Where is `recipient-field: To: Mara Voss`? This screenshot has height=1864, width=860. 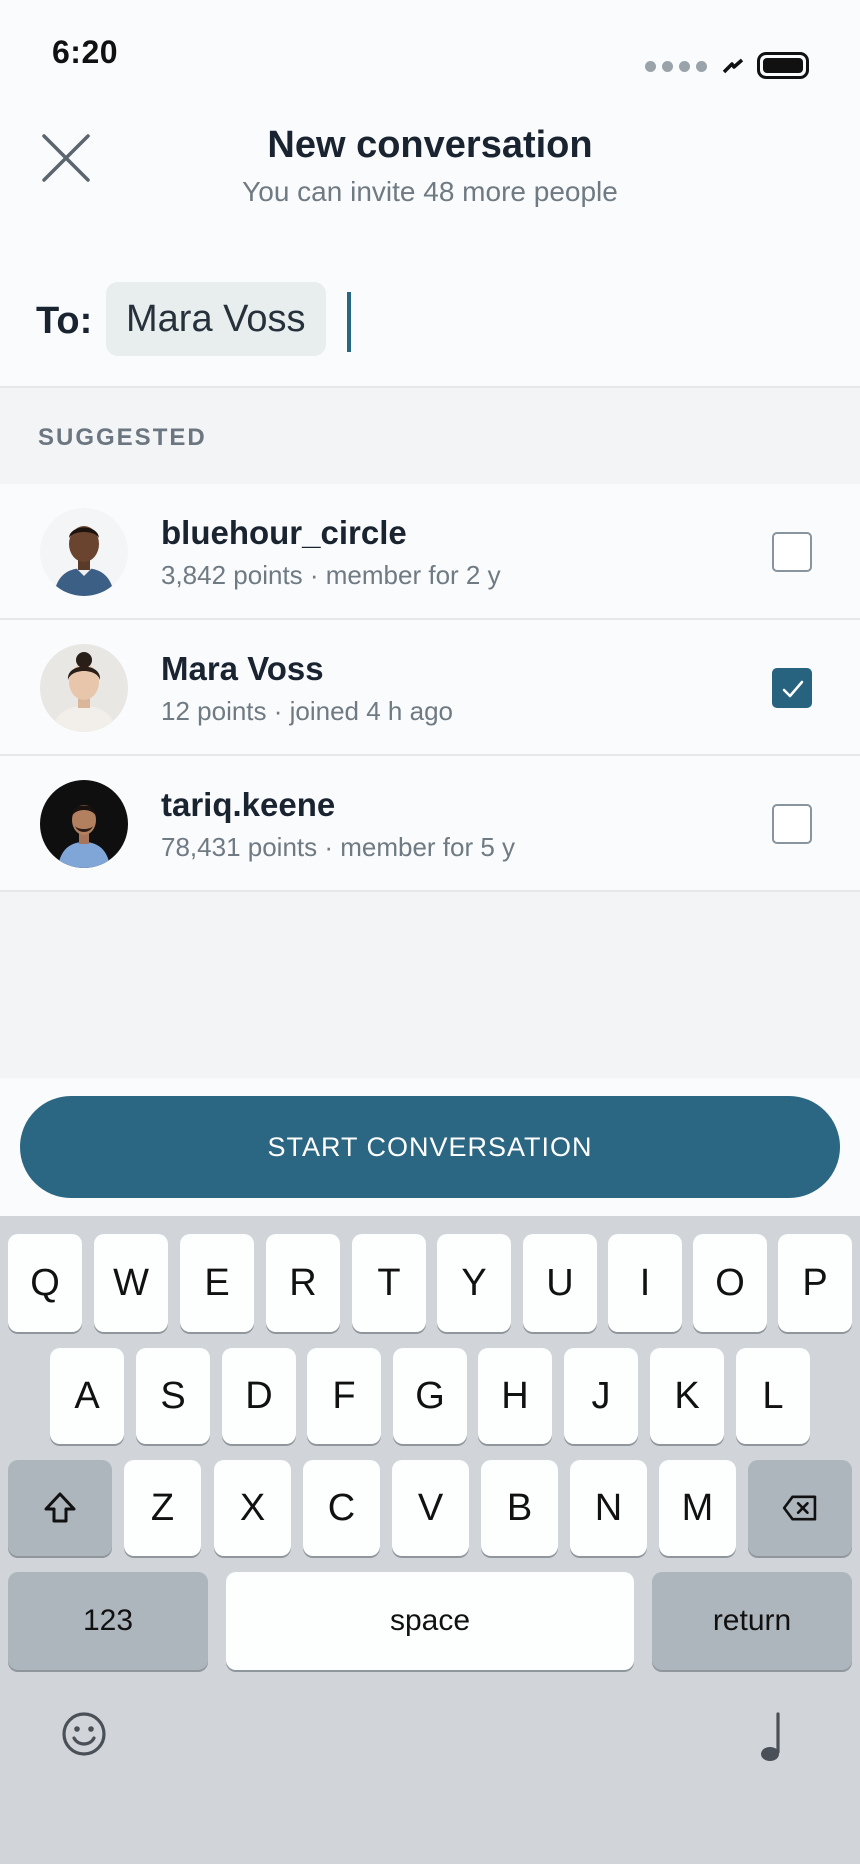
recipient-field: To: Mara Voss is located at coordinates (430, 312).